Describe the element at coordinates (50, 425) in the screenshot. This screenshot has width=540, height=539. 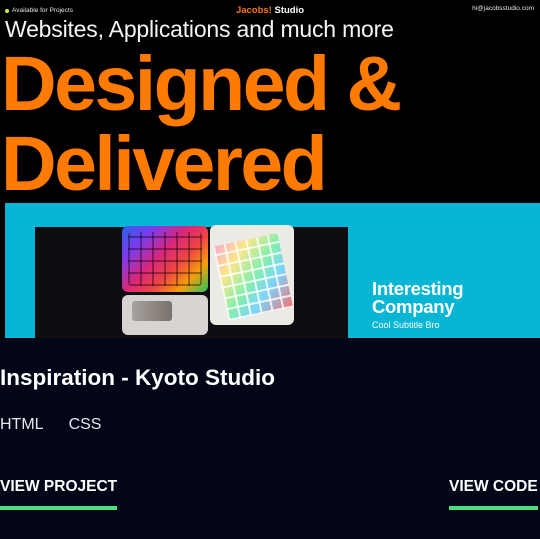
I see `tech-tags: HTML CSS` at that location.